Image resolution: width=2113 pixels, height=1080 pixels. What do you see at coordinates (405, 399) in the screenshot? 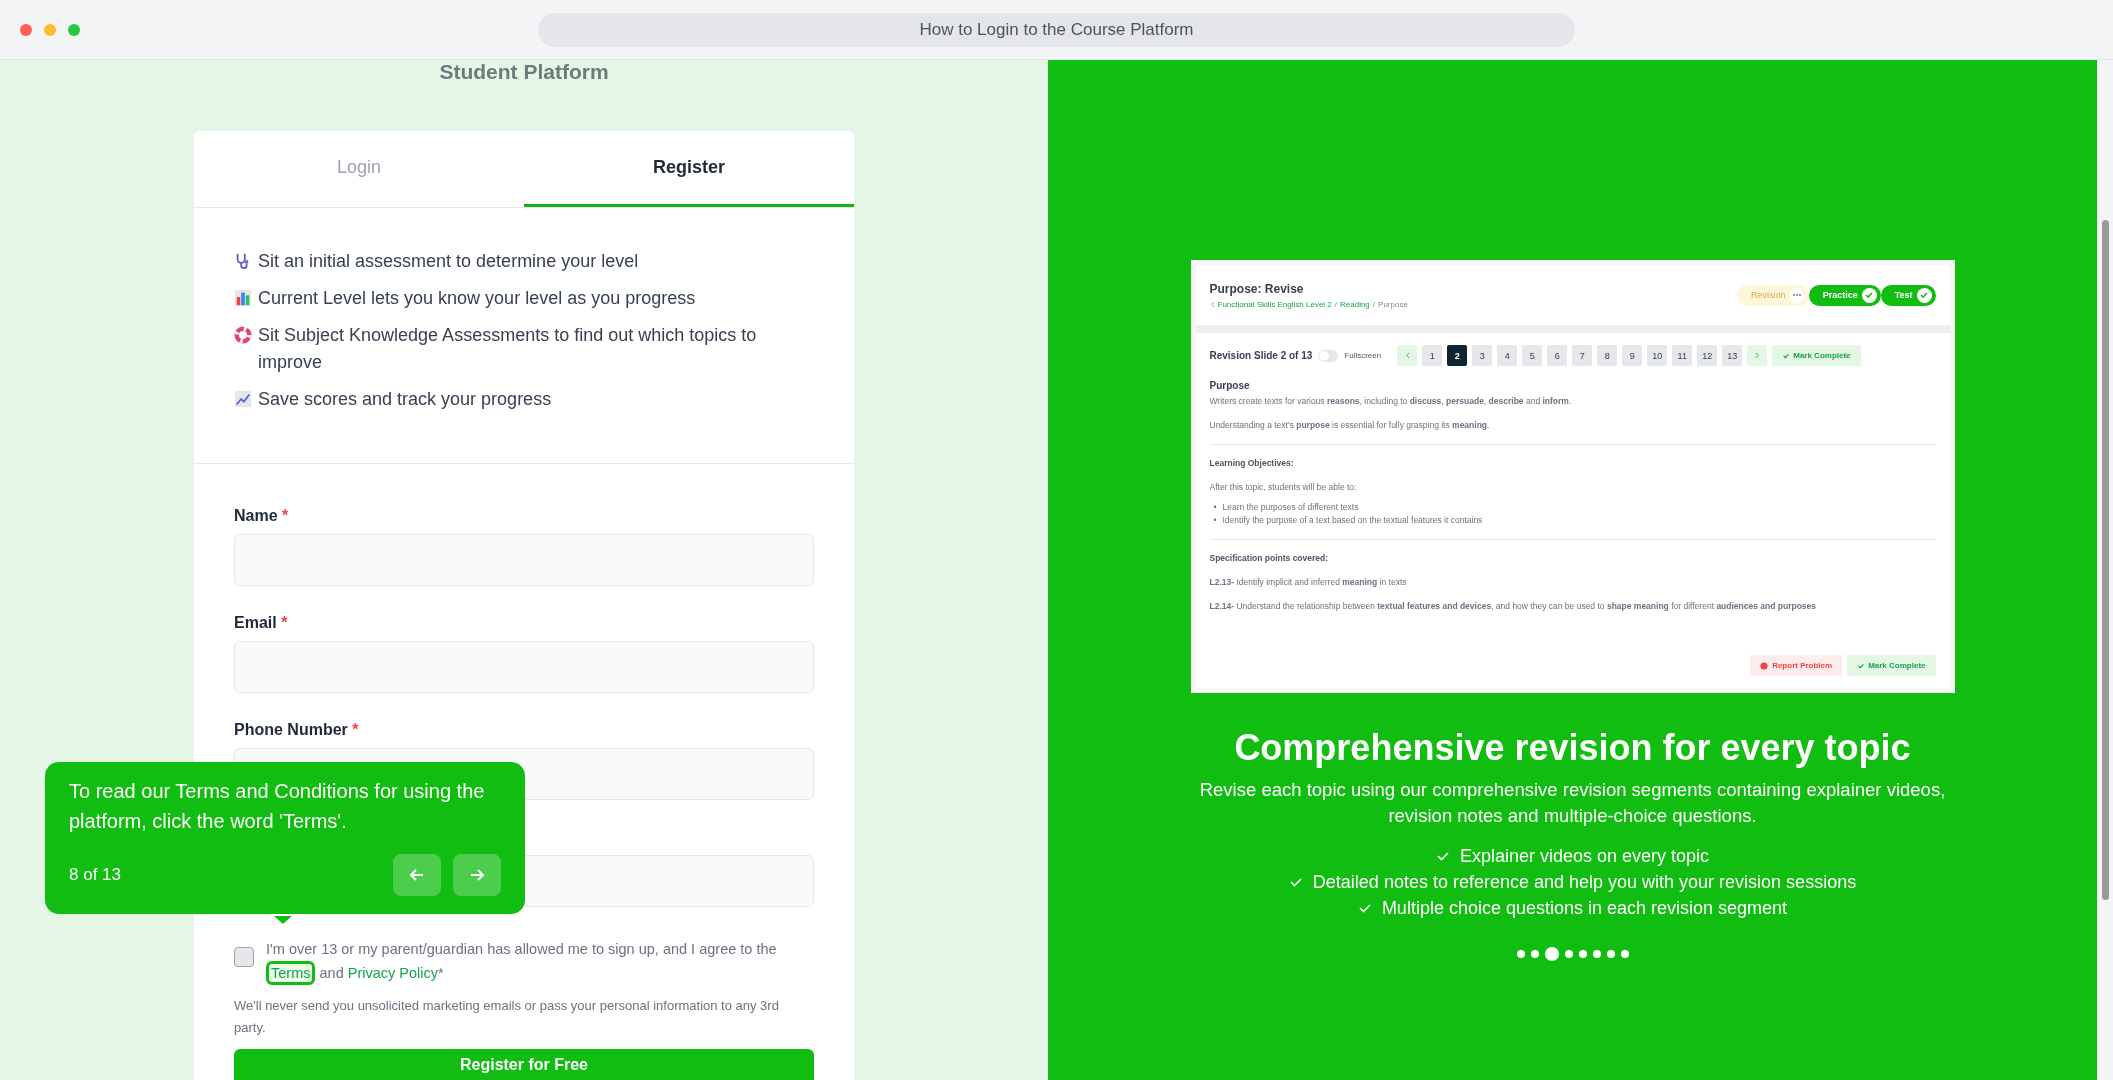
I see `feature-text: Save scores and track your progress` at bounding box center [405, 399].